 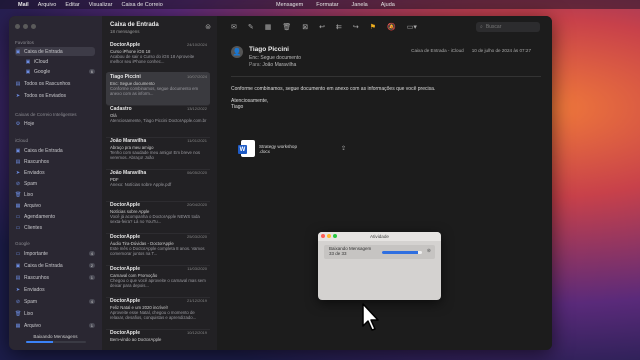 I want to click on message-date: 10/12/2019, so click(x=196, y=332).